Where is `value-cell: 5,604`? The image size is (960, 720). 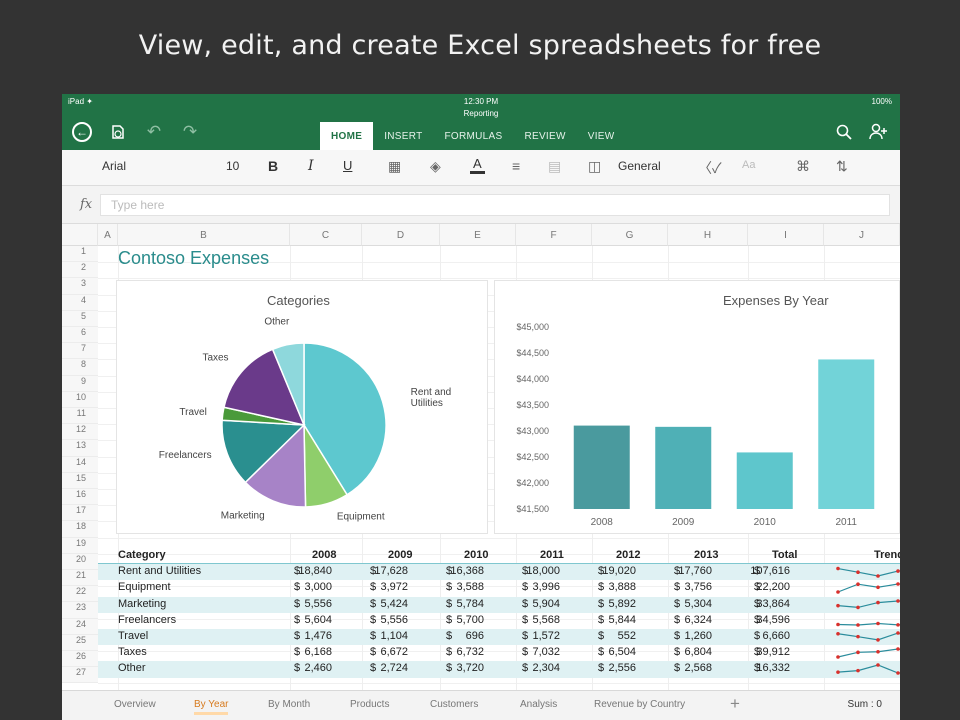 value-cell: 5,604 is located at coordinates (318, 620).